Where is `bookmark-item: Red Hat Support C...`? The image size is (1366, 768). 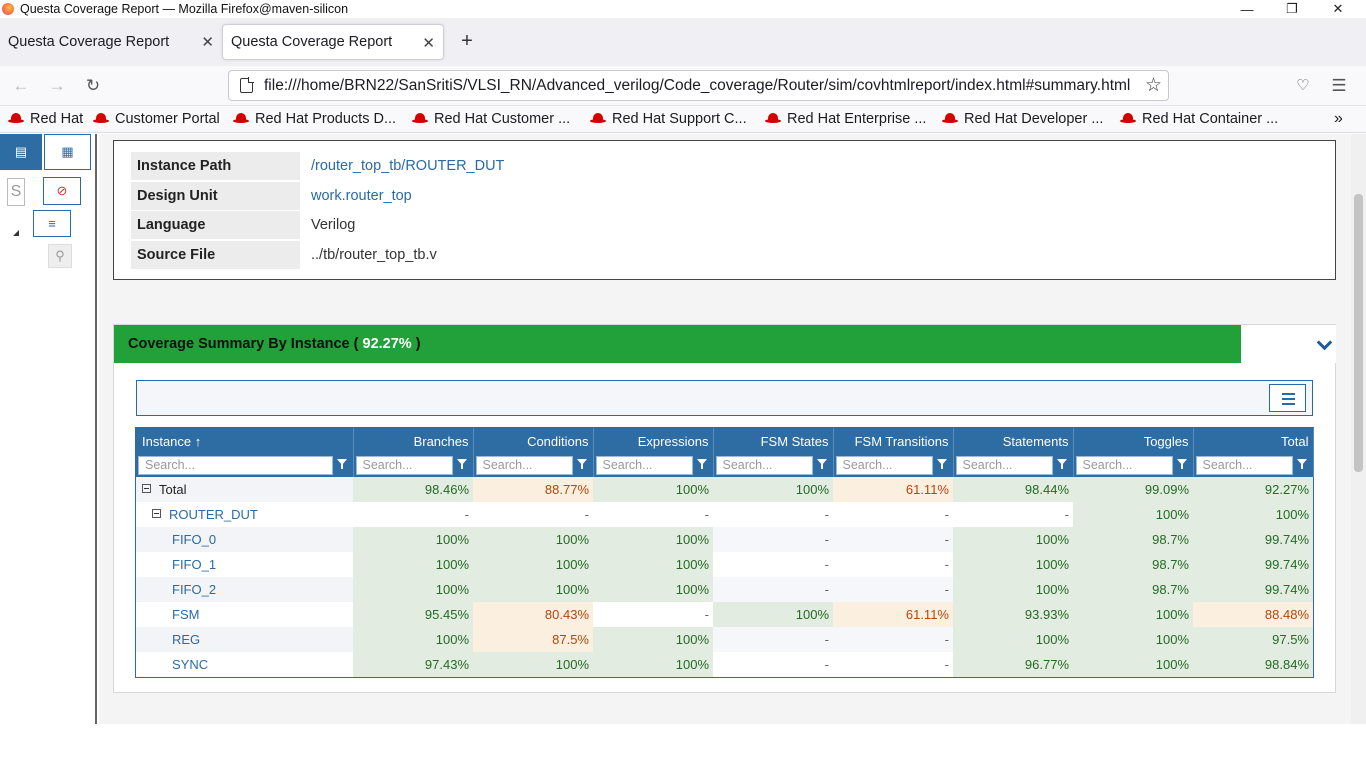 bookmark-item: Red Hat Support C... is located at coordinates (668, 119).